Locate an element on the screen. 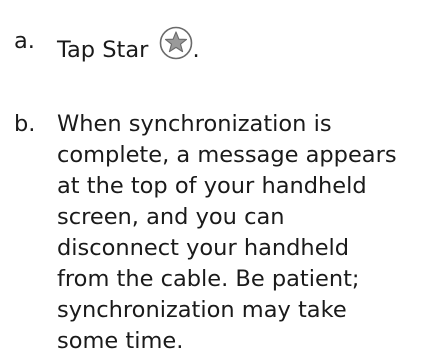 The image size is (429, 357). step-letter: a. is located at coordinates (24, 41).